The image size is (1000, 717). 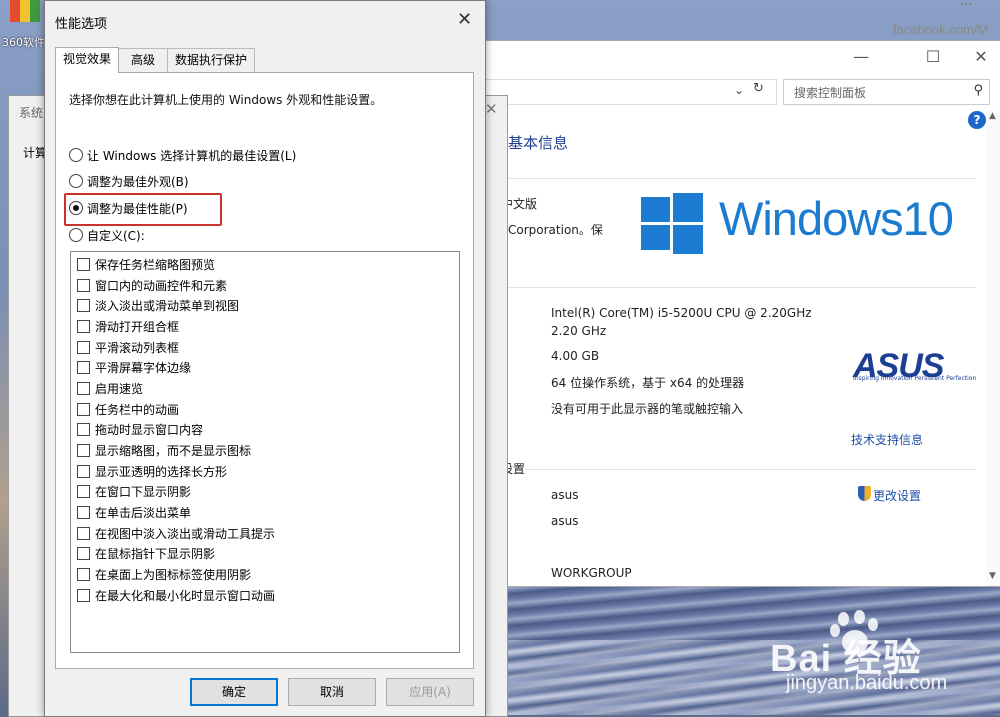 What do you see at coordinates (977, 120) in the screenshot?
I see `help-icon: ?` at bounding box center [977, 120].